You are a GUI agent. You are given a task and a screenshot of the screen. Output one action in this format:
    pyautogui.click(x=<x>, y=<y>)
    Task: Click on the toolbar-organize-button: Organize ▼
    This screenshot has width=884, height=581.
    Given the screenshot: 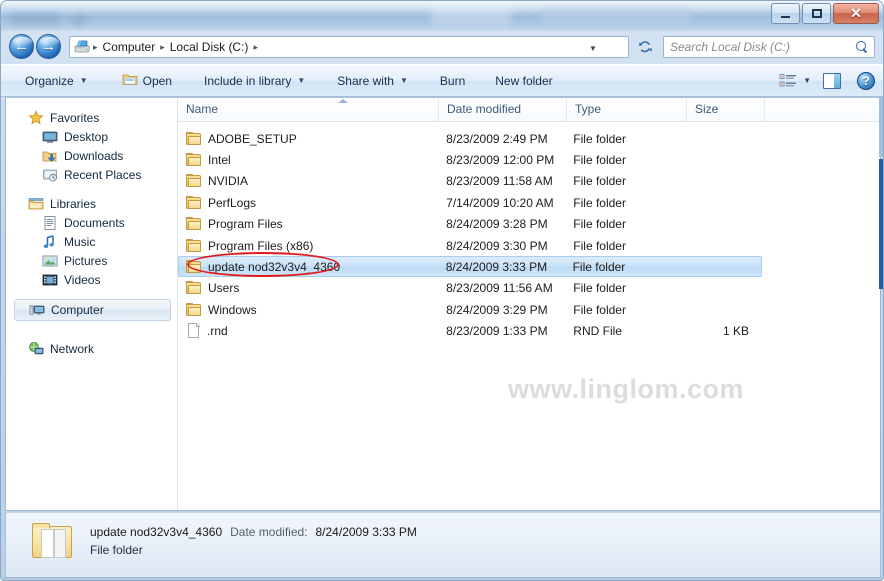 What is the action you would take?
    pyautogui.click(x=56, y=81)
    